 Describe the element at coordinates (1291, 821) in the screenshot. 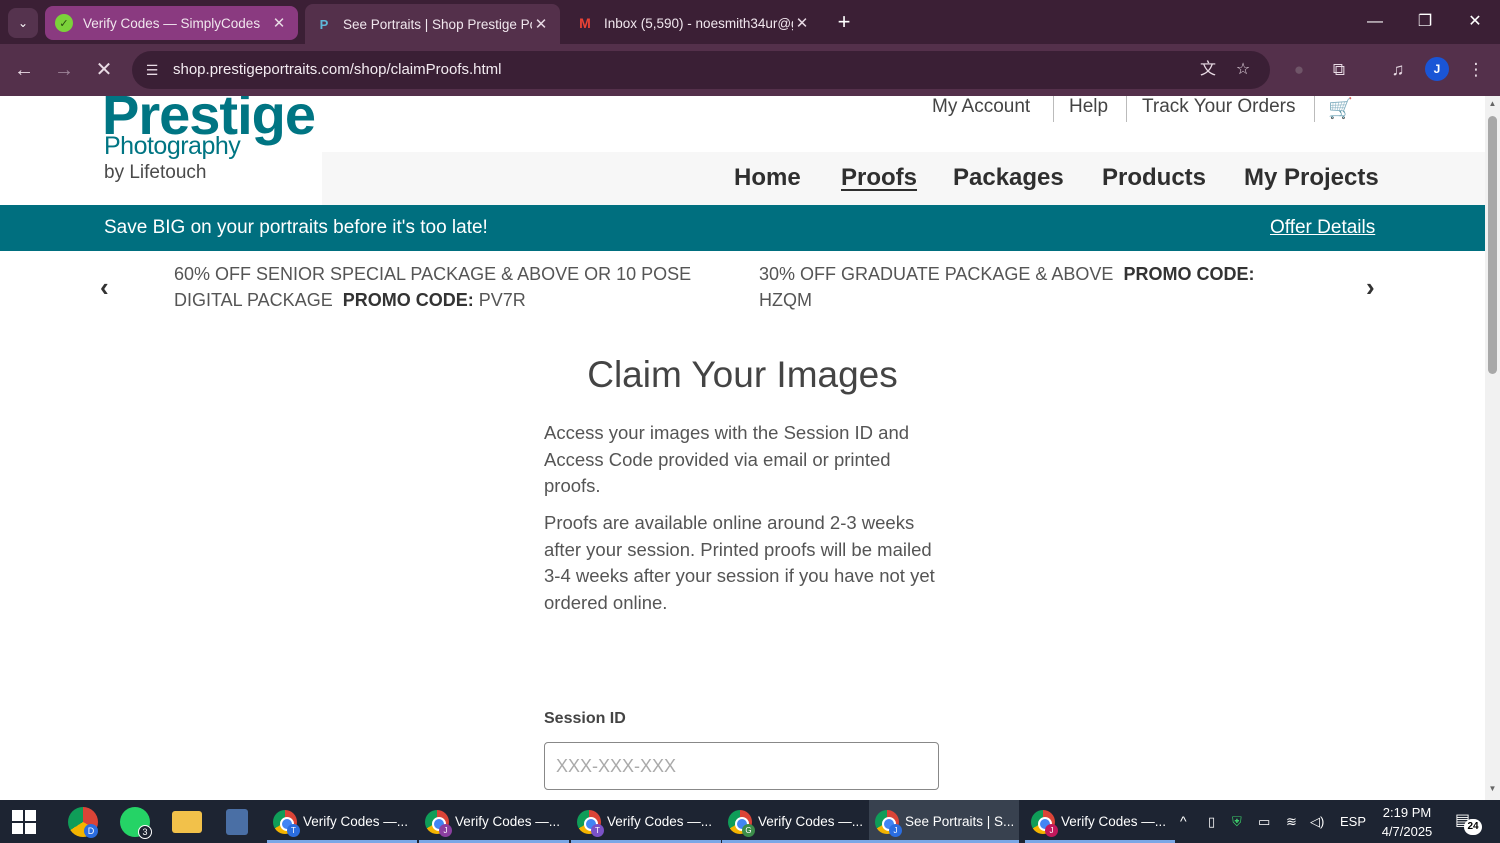

I see `wifi-icon: ≋` at that location.